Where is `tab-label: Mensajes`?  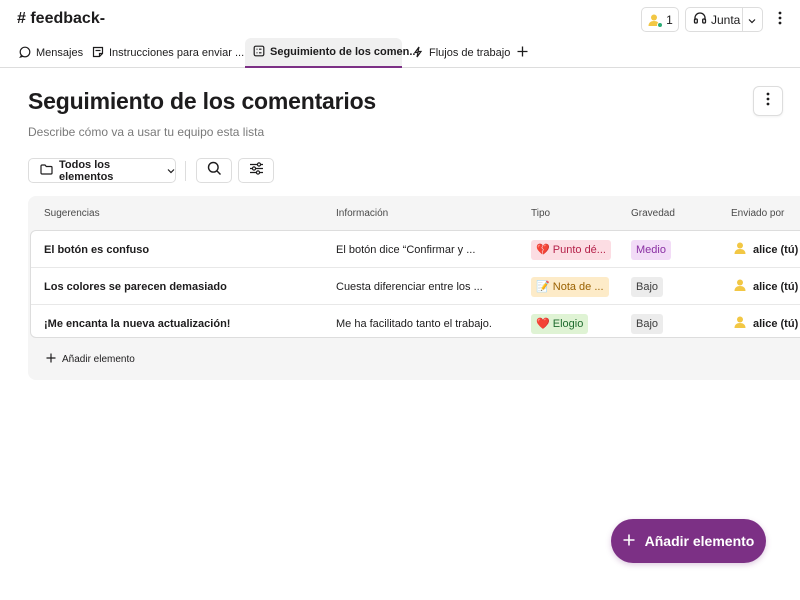 tab-label: Mensajes is located at coordinates (60, 53).